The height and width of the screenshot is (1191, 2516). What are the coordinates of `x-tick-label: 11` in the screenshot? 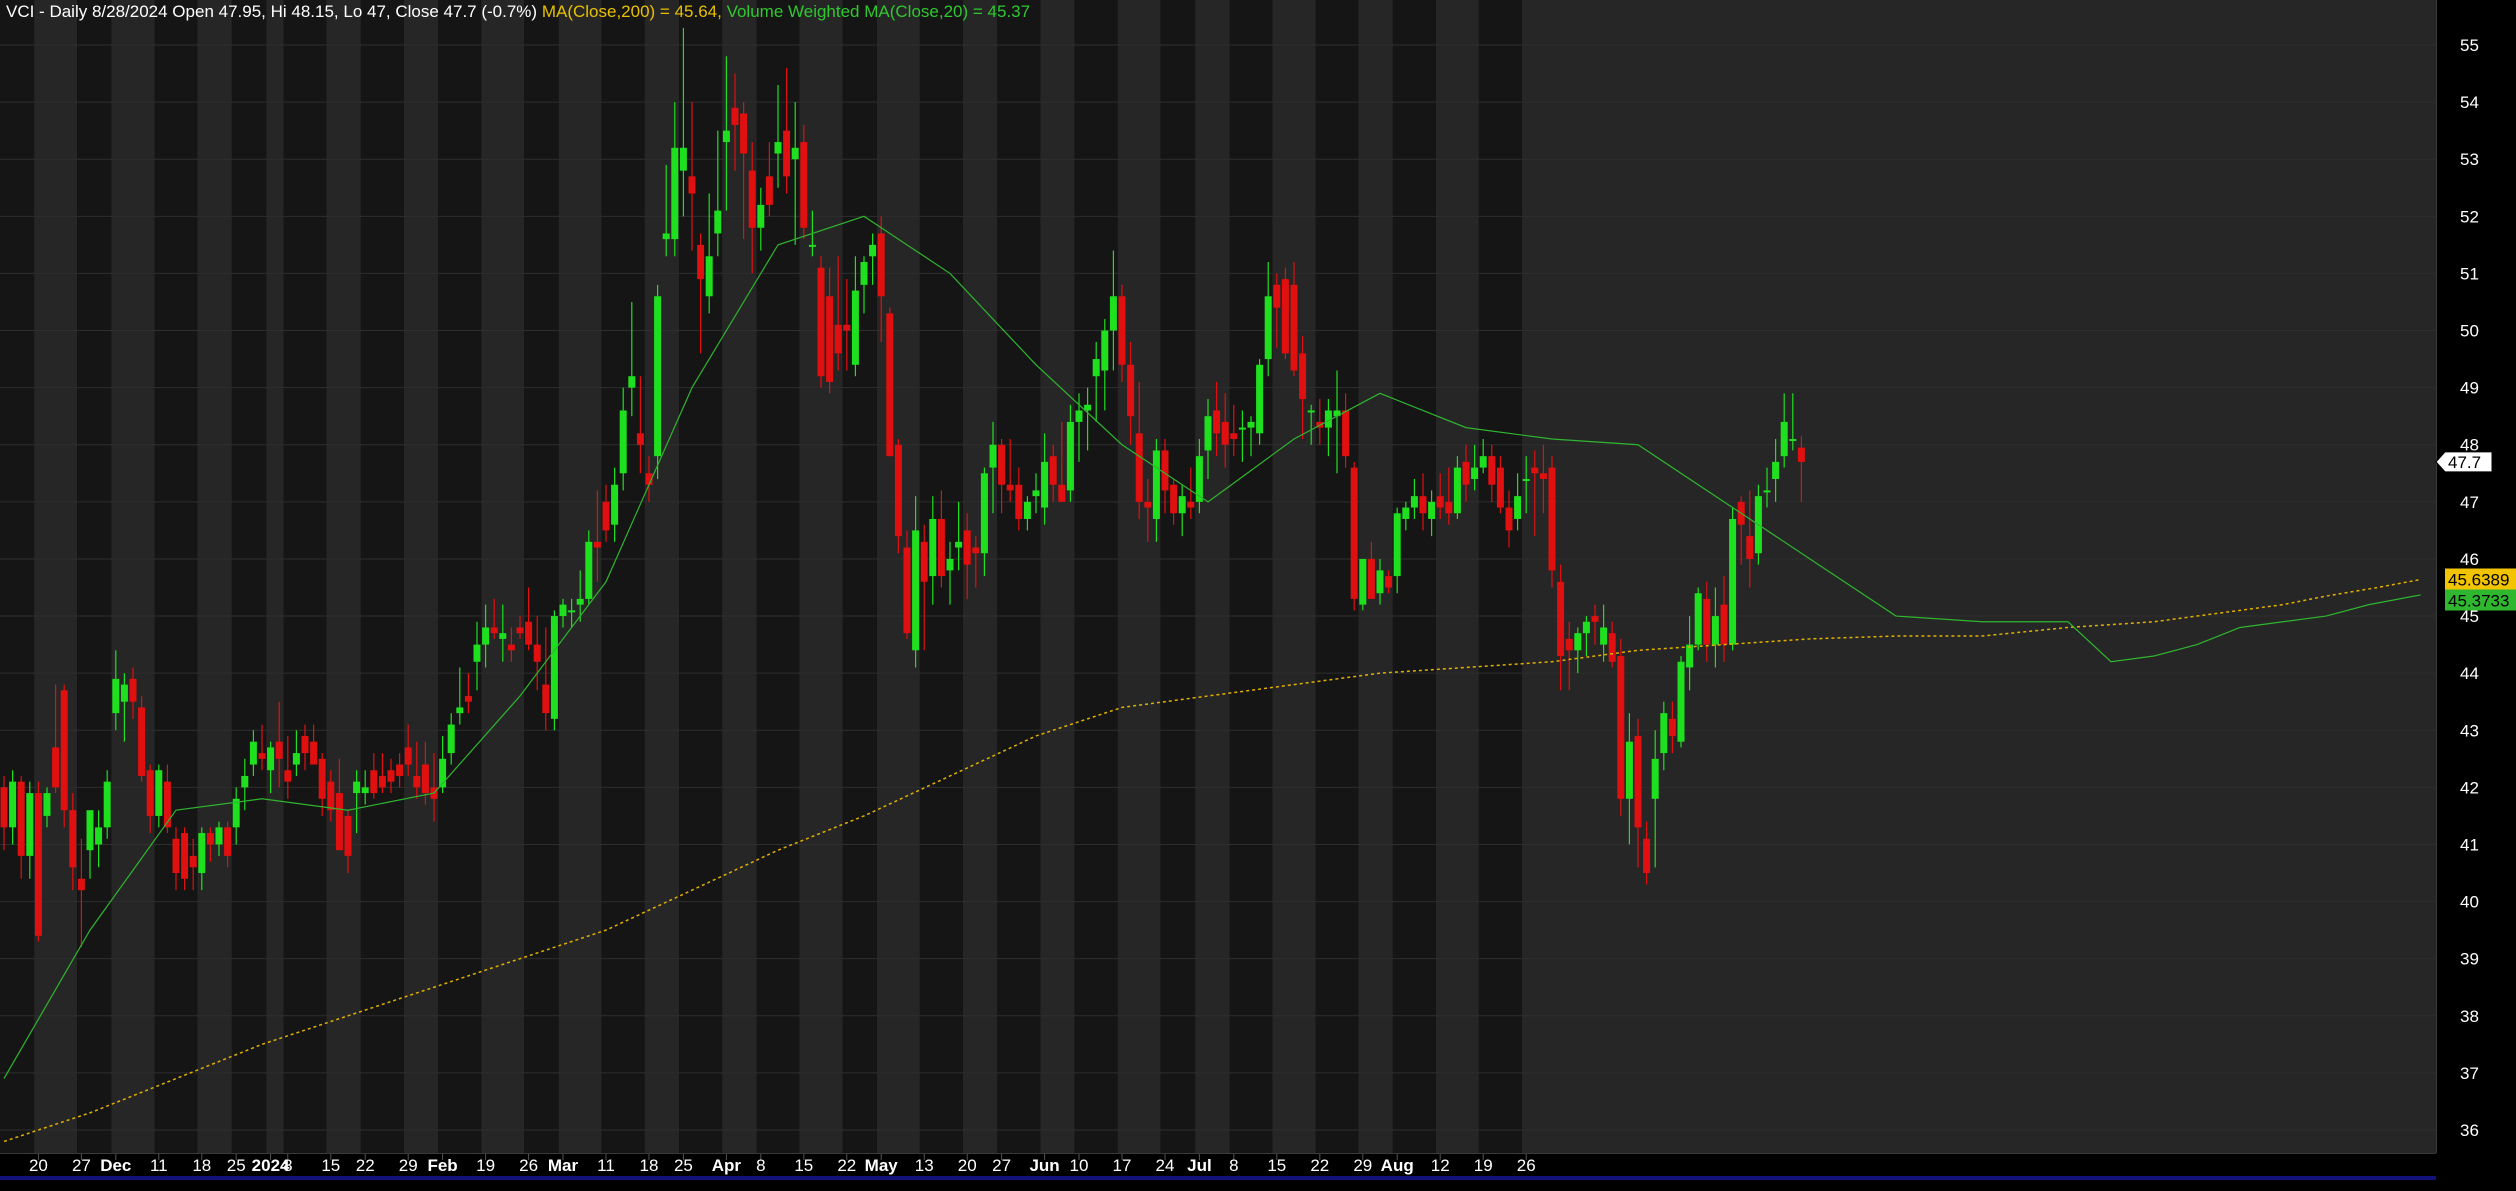 It's located at (159, 1165).